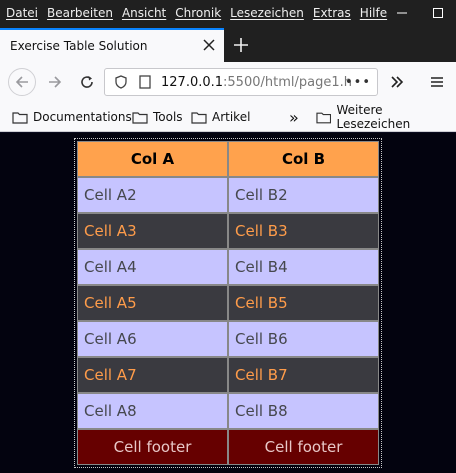  I want to click on column-header: Col B, so click(303, 159).